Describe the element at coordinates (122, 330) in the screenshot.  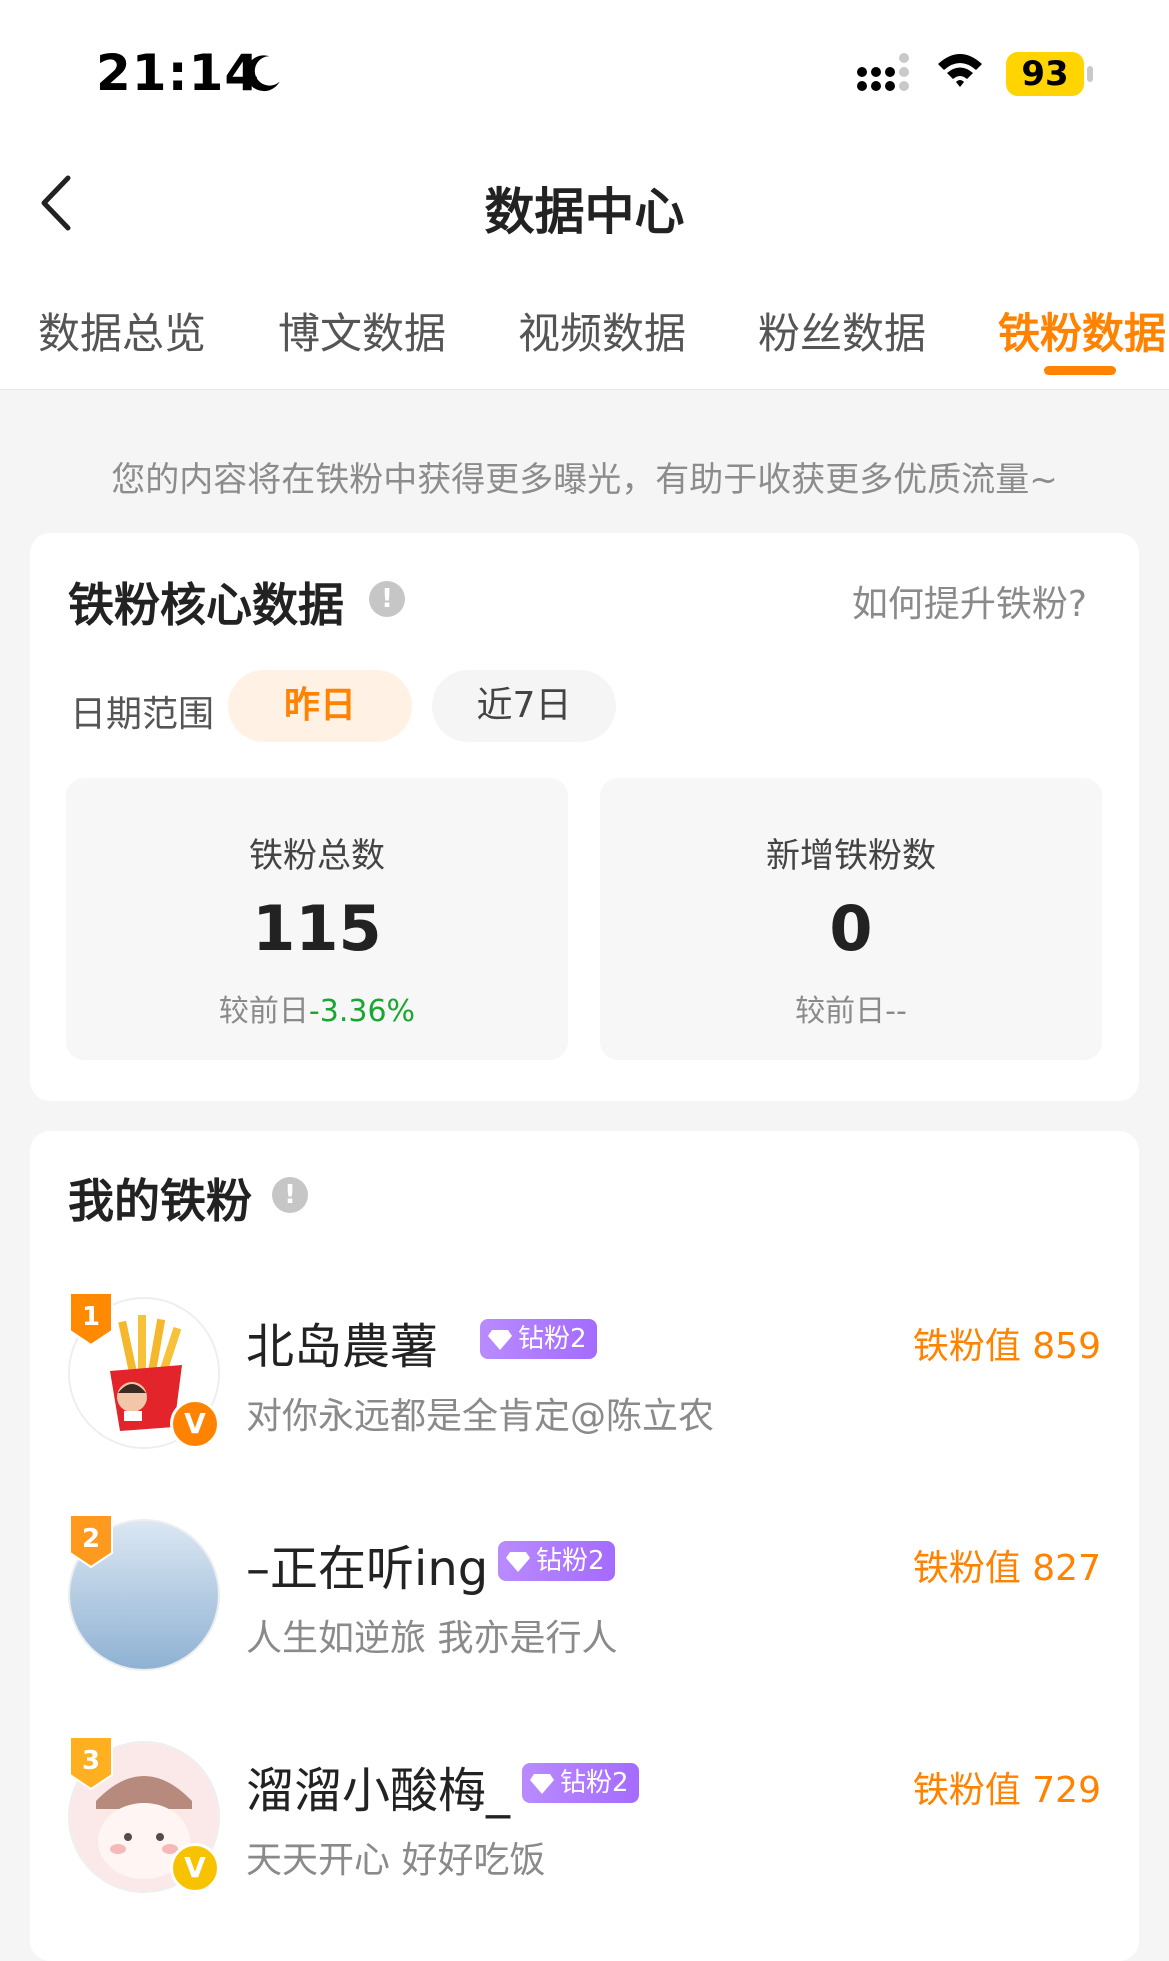
I see `tab-overview: 数据总览` at that location.